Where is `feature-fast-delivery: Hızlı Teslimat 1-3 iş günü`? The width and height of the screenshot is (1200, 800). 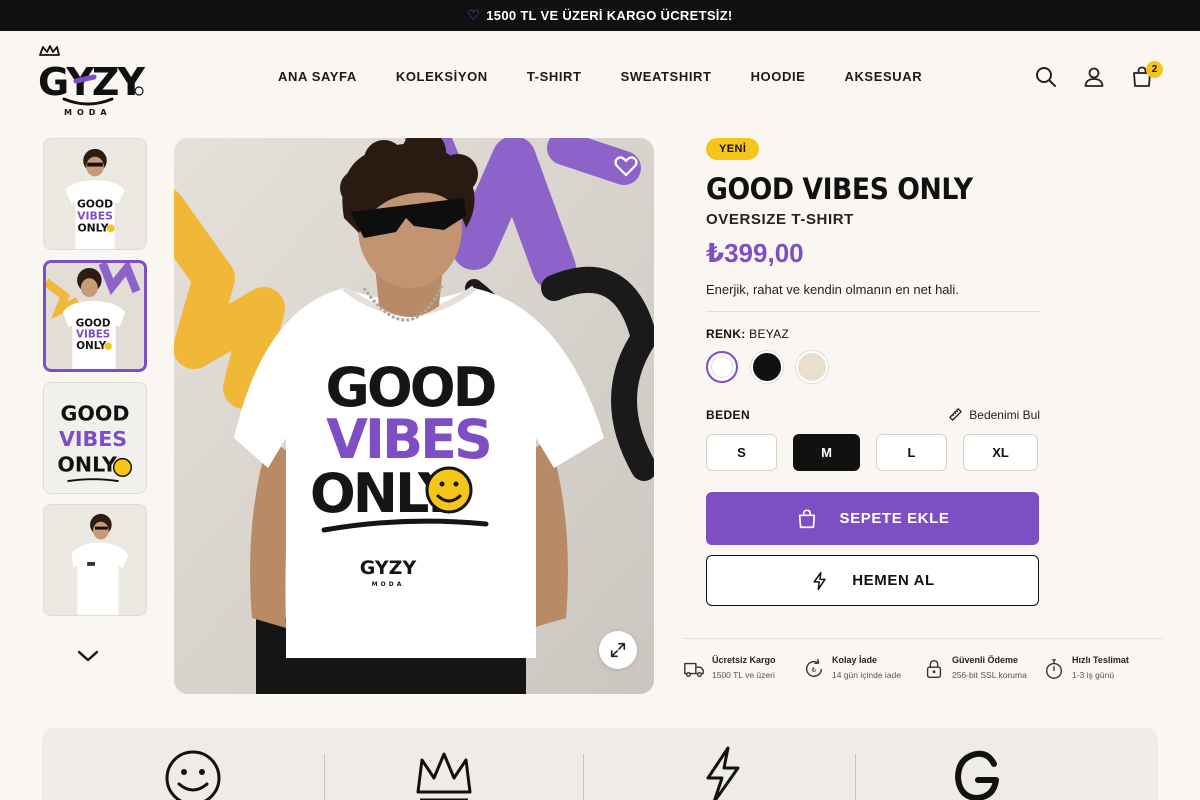 feature-fast-delivery: Hızlı Teslimat 1-3 iş günü is located at coordinates (1103, 667).